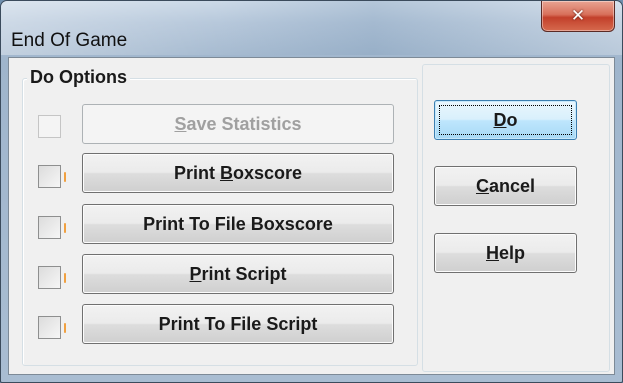 The width and height of the screenshot is (623, 383). I want to click on help-label: Help, so click(505, 252).